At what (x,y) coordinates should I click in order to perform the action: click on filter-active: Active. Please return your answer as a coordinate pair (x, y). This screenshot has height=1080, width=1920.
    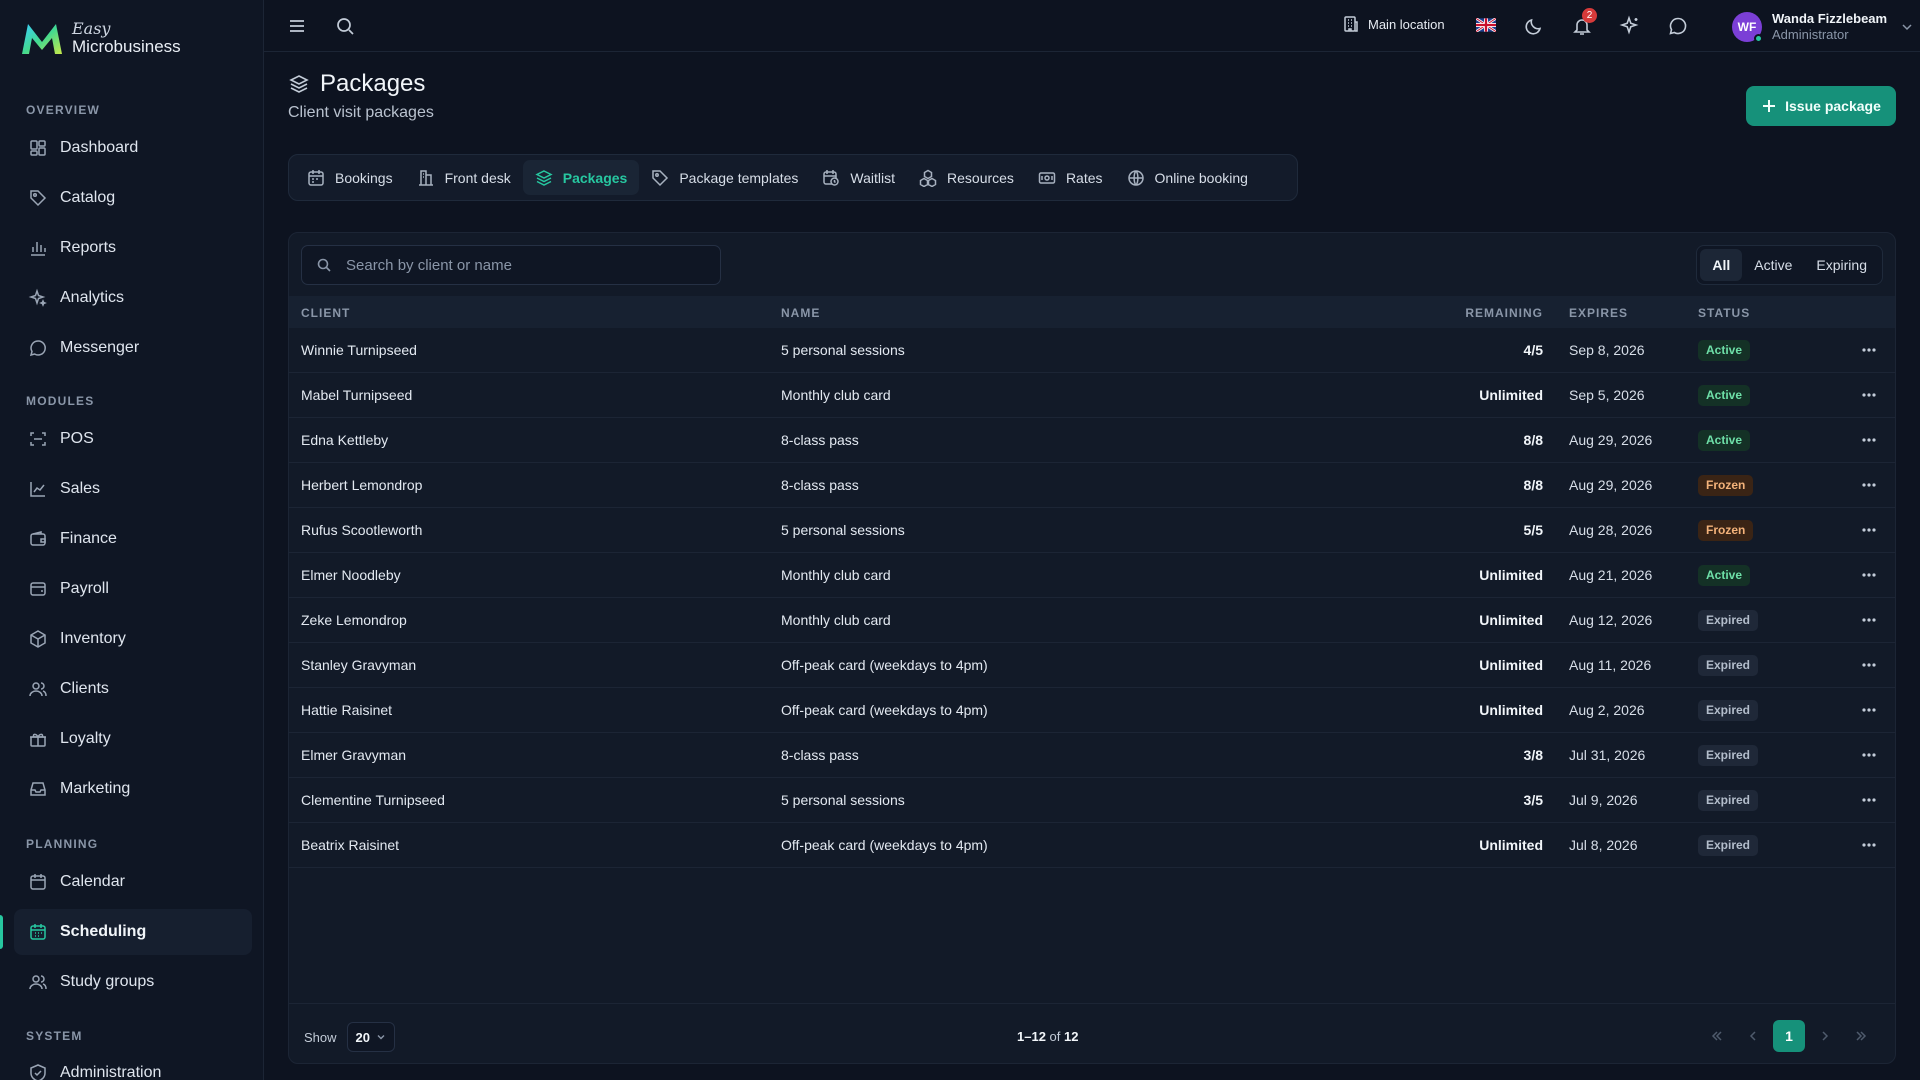
    Looking at the image, I should click on (1773, 265).